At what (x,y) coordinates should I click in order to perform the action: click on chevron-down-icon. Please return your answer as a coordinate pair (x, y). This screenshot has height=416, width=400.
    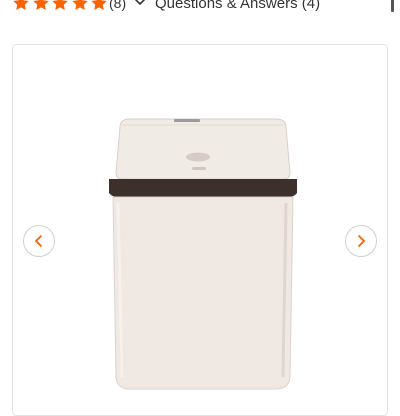
    Looking at the image, I should click on (140, 3).